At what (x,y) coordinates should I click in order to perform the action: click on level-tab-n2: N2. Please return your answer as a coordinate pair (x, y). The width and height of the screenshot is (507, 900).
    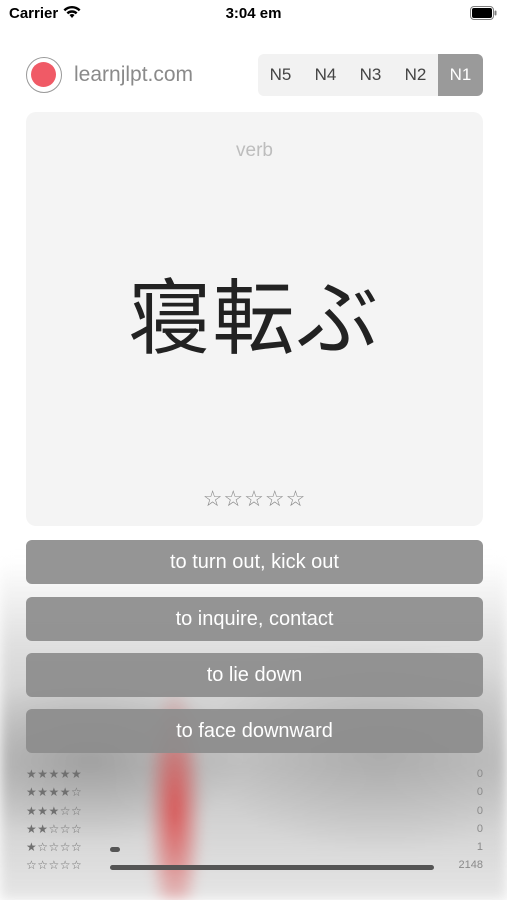
    Looking at the image, I should click on (415, 75).